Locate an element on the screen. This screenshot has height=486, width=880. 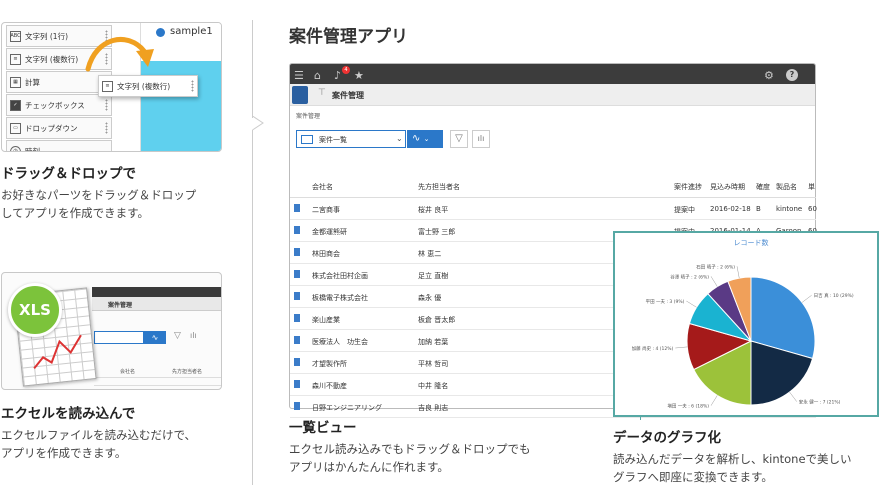
chevron-down-icon: ⌄ is located at coordinates (399, 138).